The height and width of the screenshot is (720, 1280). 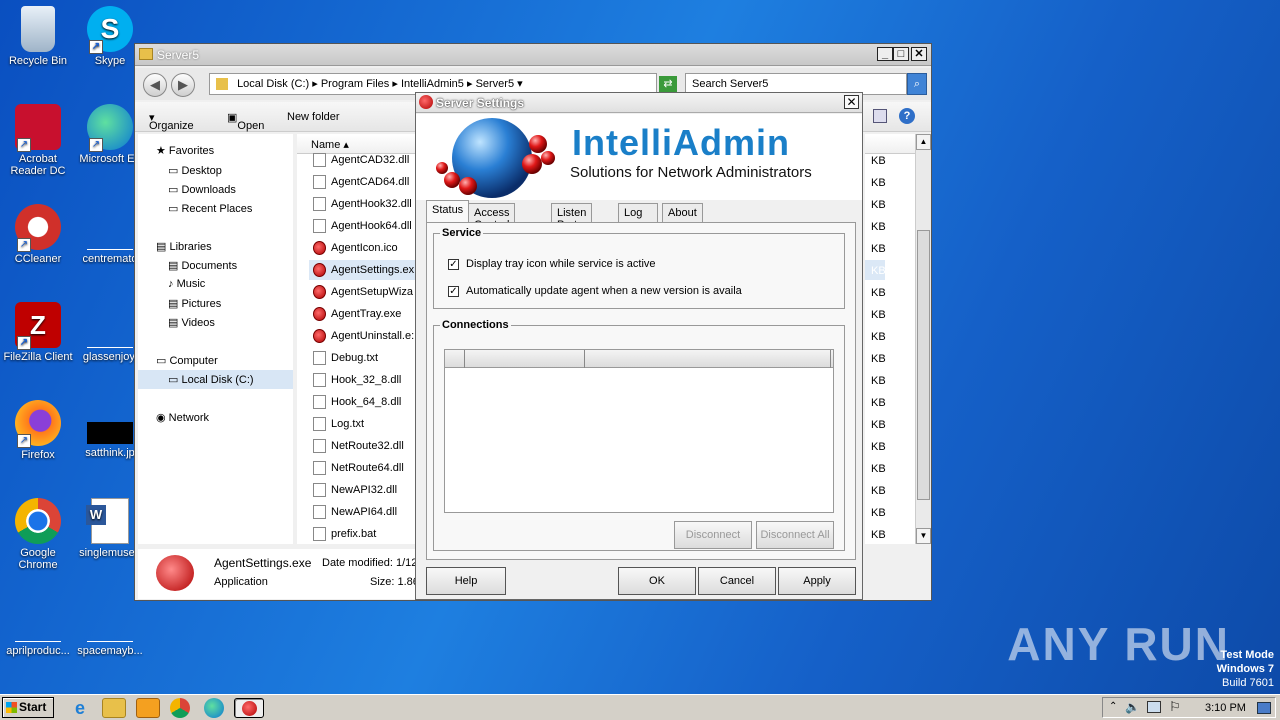 I want to click on intelliadmin-taskbar-icon, so click(x=249, y=708).